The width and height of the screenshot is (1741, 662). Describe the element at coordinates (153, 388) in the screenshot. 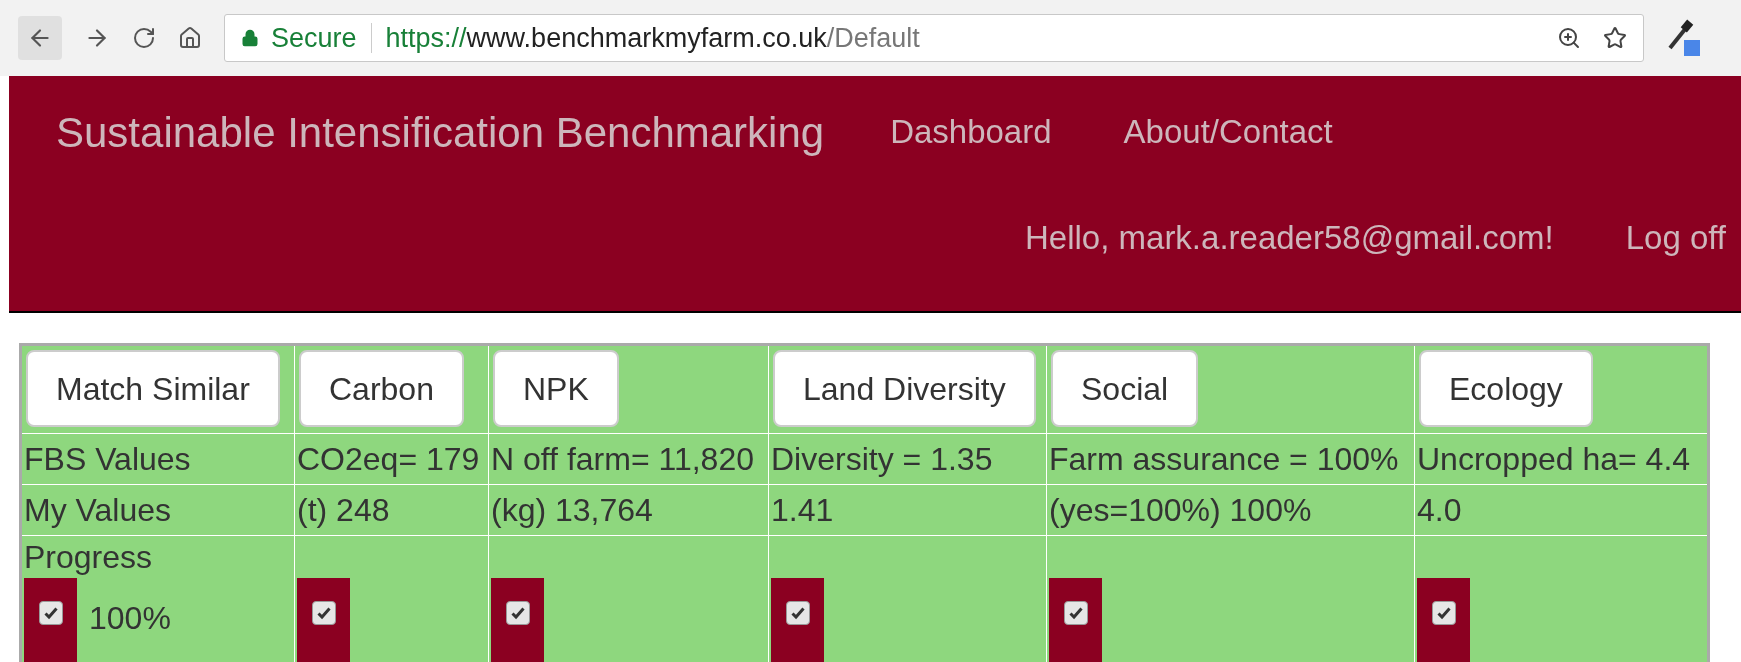

I see `category-button: Match Similar` at that location.